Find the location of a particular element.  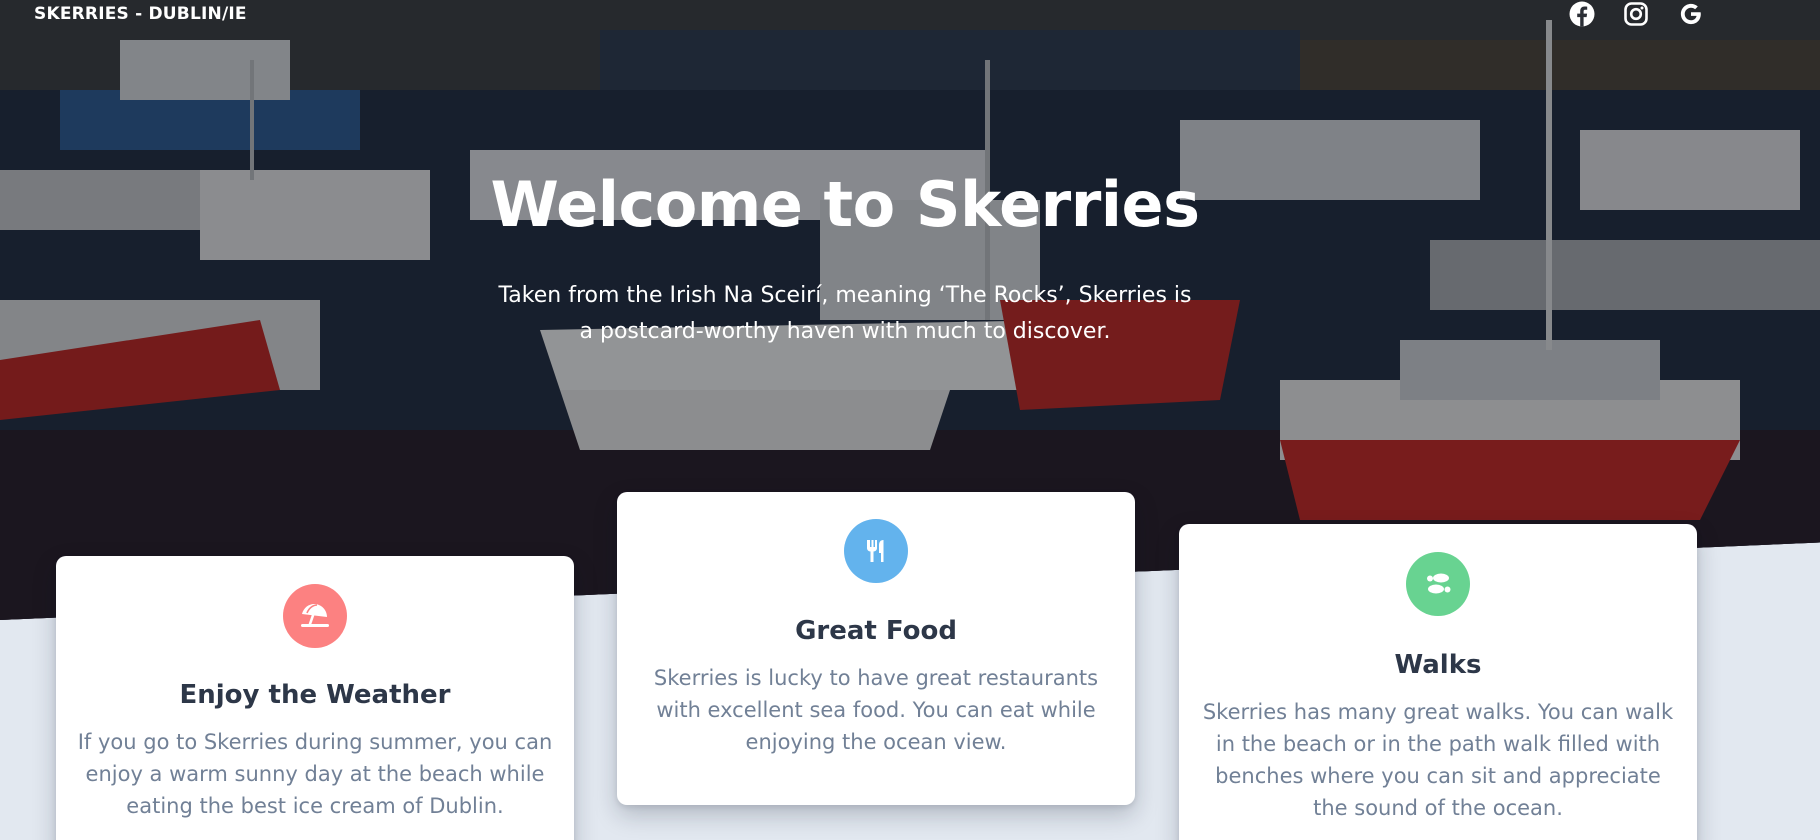

utensils-icon is located at coordinates (876, 551).